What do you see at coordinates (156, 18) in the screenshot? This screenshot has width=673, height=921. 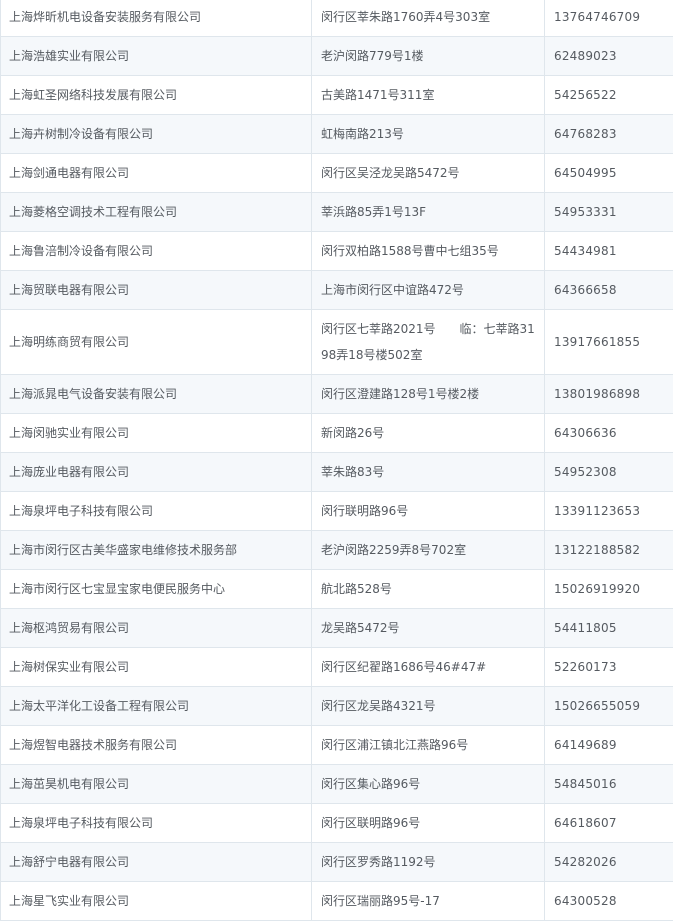 I see `company-name-cell: 上海烨昕机电设备安装服务有限公司` at bounding box center [156, 18].